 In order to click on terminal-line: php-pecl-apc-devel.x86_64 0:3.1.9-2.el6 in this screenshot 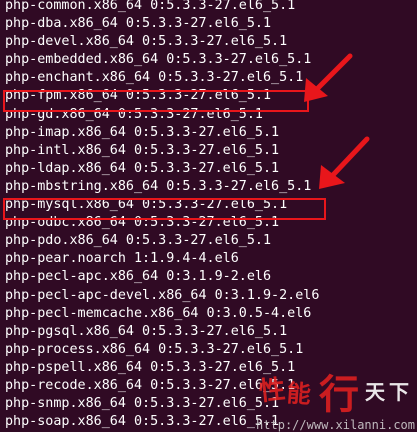, I will do `click(162, 295)`.